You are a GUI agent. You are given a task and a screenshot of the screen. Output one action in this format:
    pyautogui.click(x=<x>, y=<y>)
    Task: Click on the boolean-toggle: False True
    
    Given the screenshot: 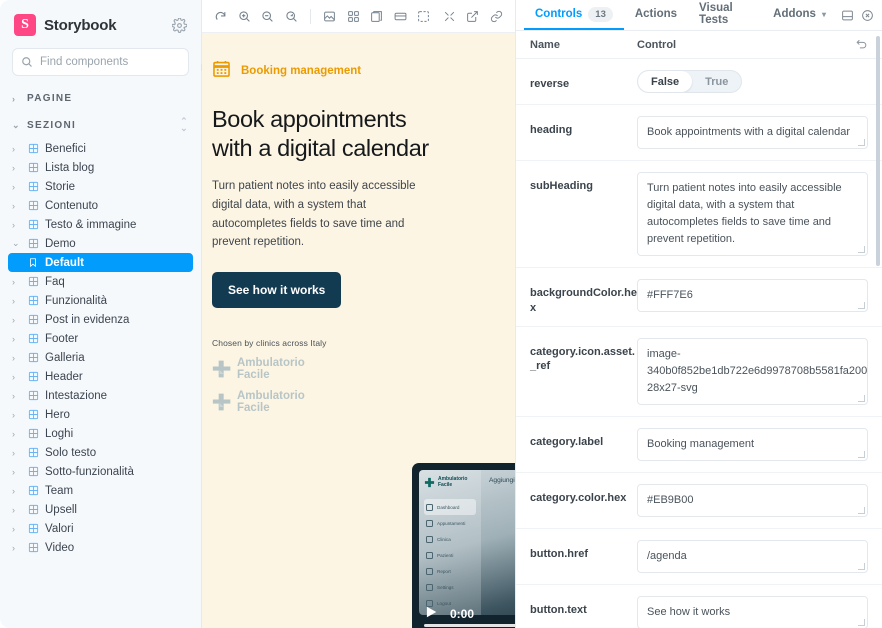 What is the action you would take?
    pyautogui.click(x=690, y=81)
    